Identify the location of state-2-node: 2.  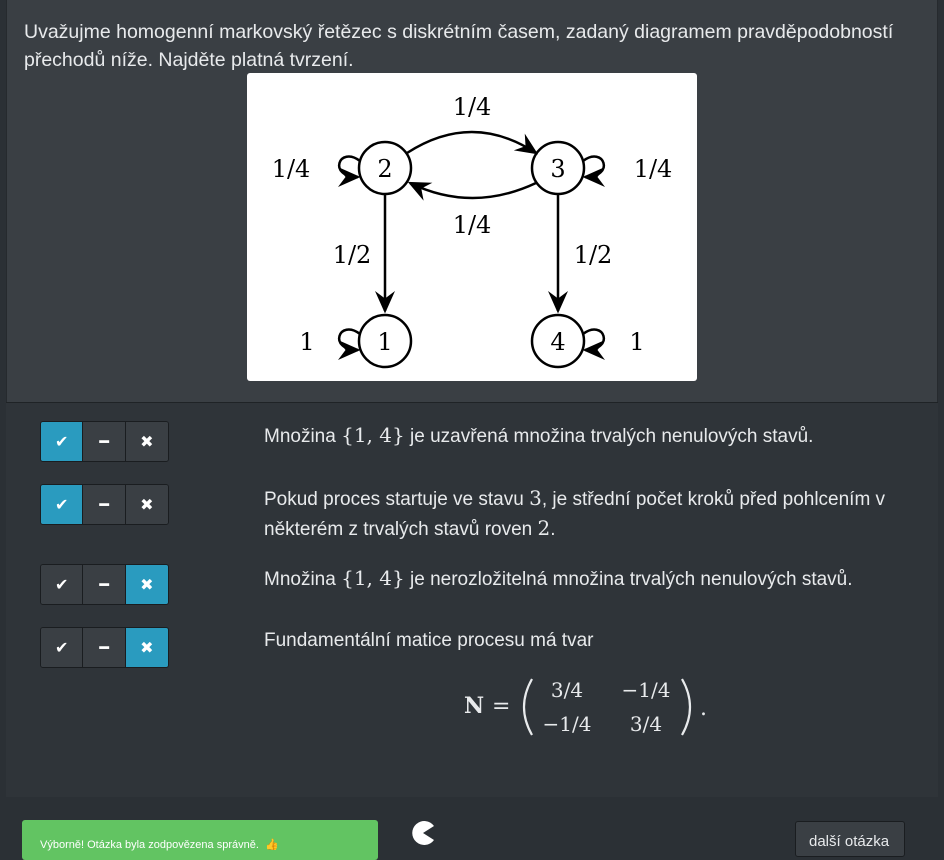
(385, 168).